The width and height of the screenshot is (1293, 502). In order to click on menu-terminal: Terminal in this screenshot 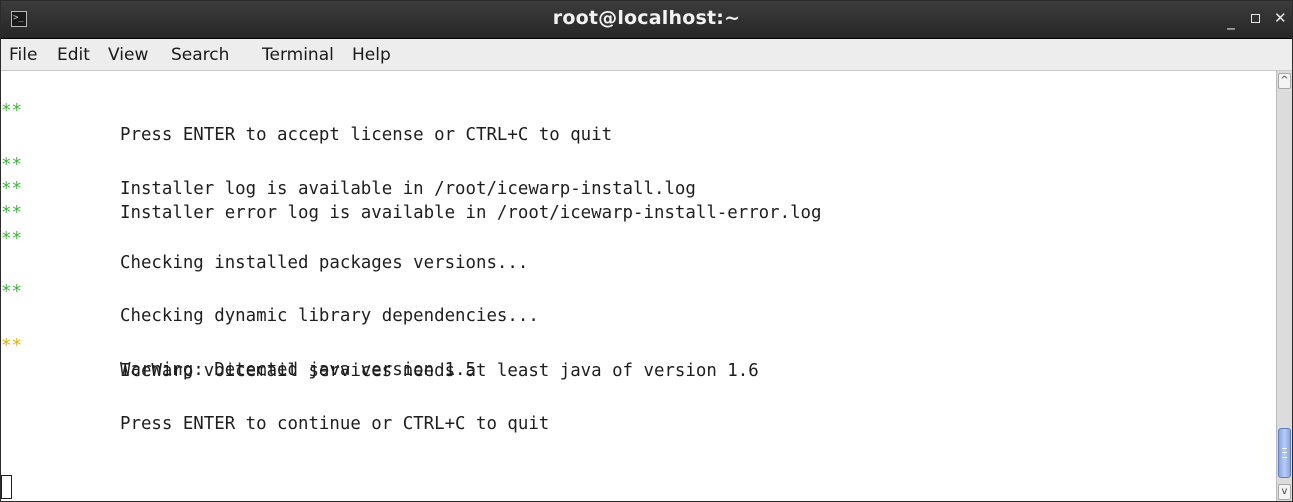, I will do `click(298, 55)`.